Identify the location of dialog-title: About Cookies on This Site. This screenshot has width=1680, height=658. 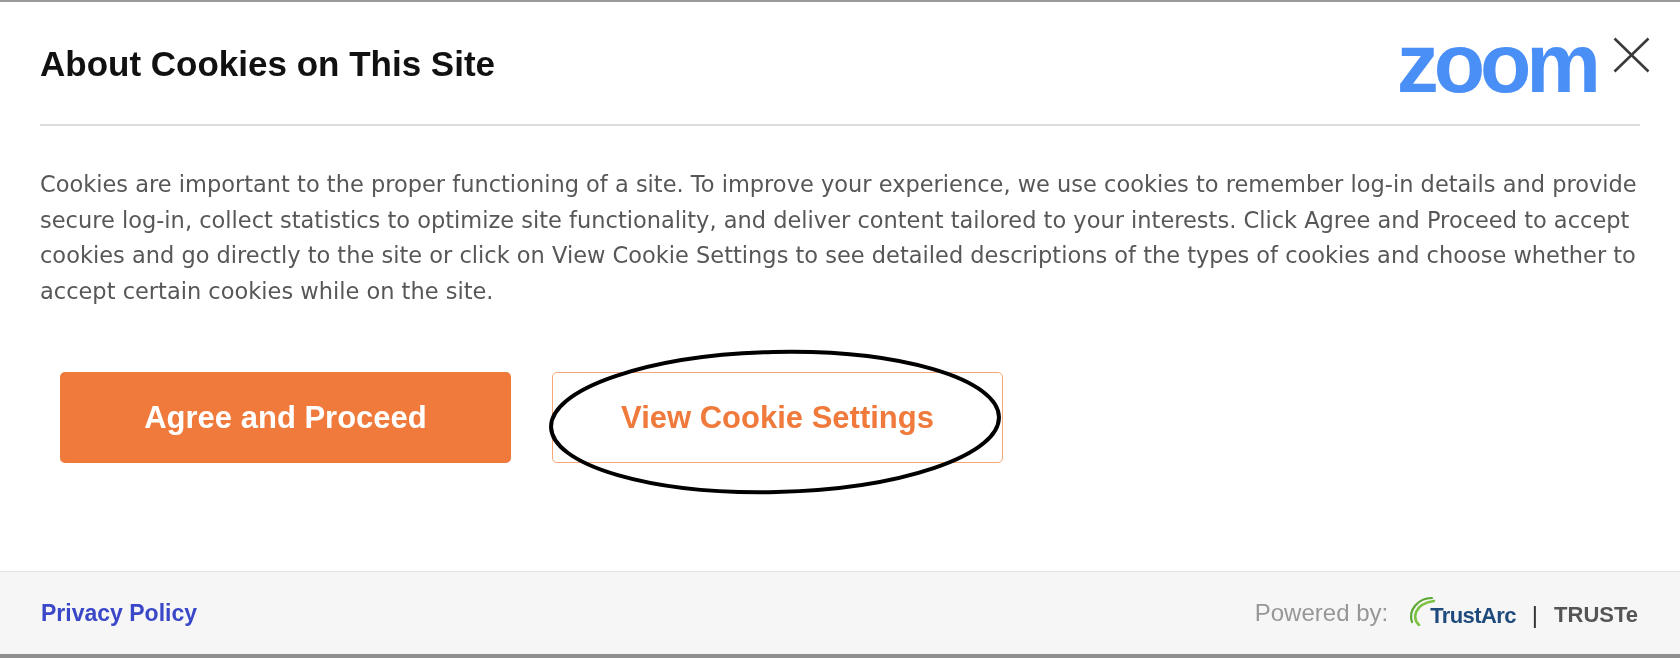
(268, 64).